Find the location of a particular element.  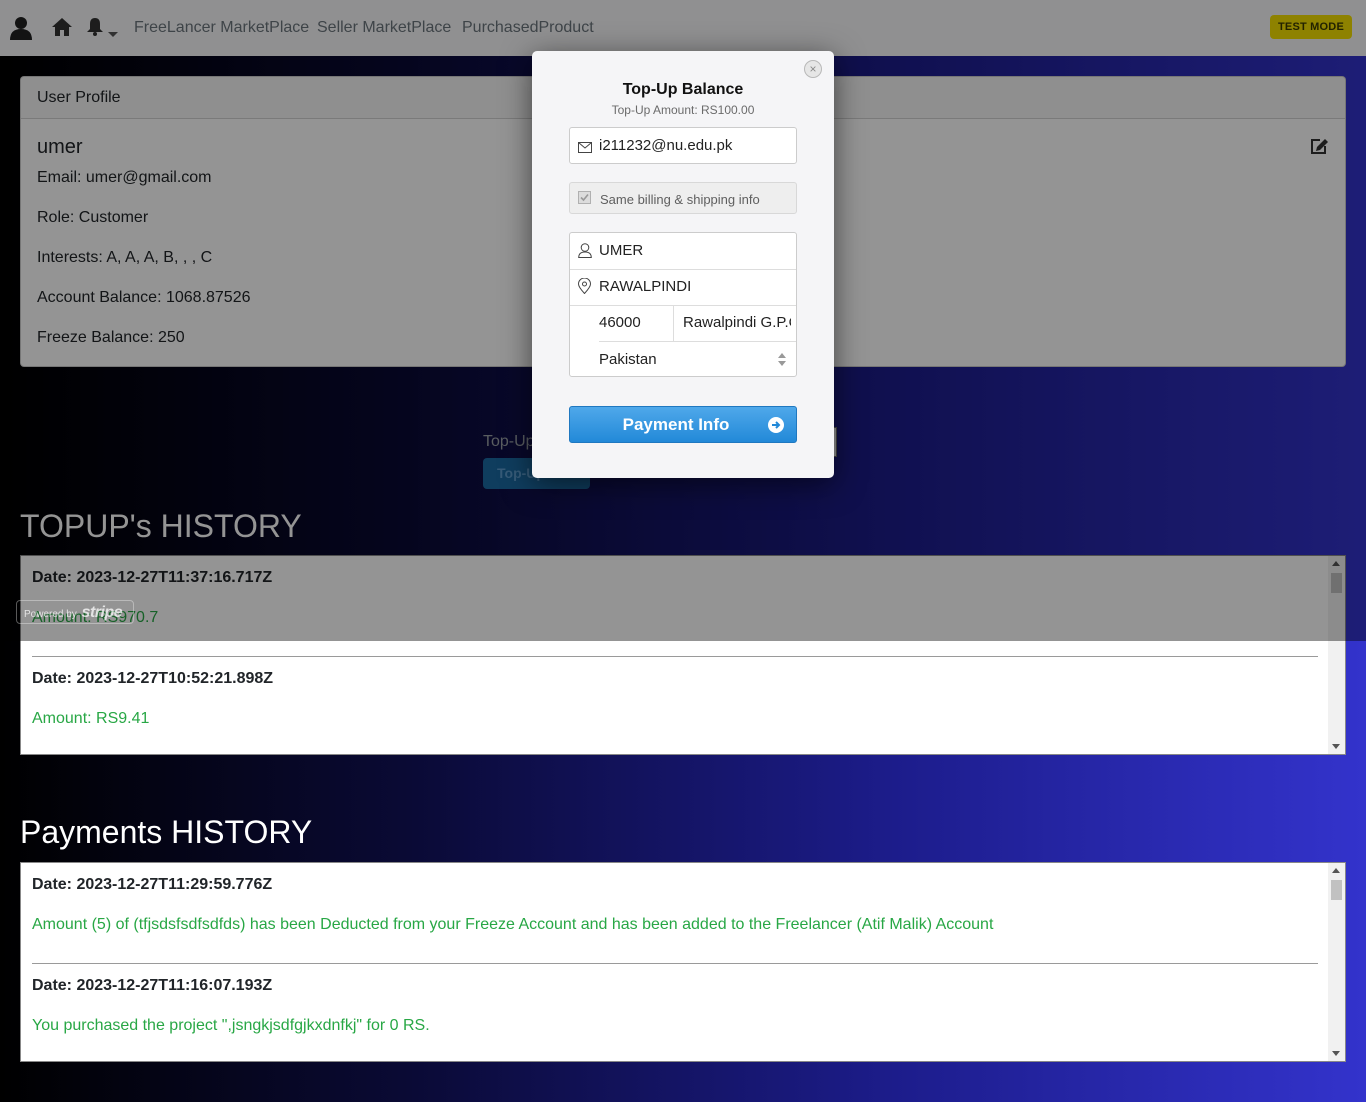

country-select: Pakistan is located at coordinates (697, 359).